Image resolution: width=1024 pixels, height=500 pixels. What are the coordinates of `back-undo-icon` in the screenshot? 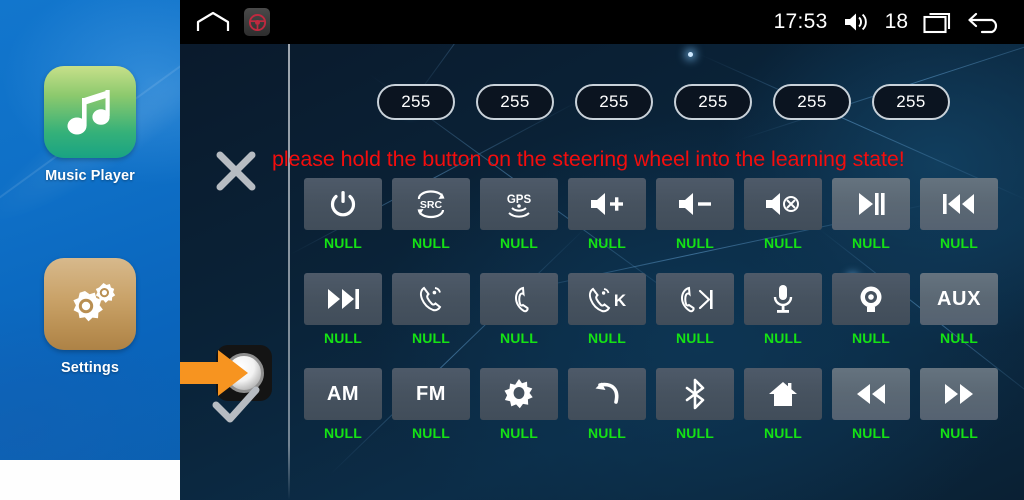 It's located at (607, 393).